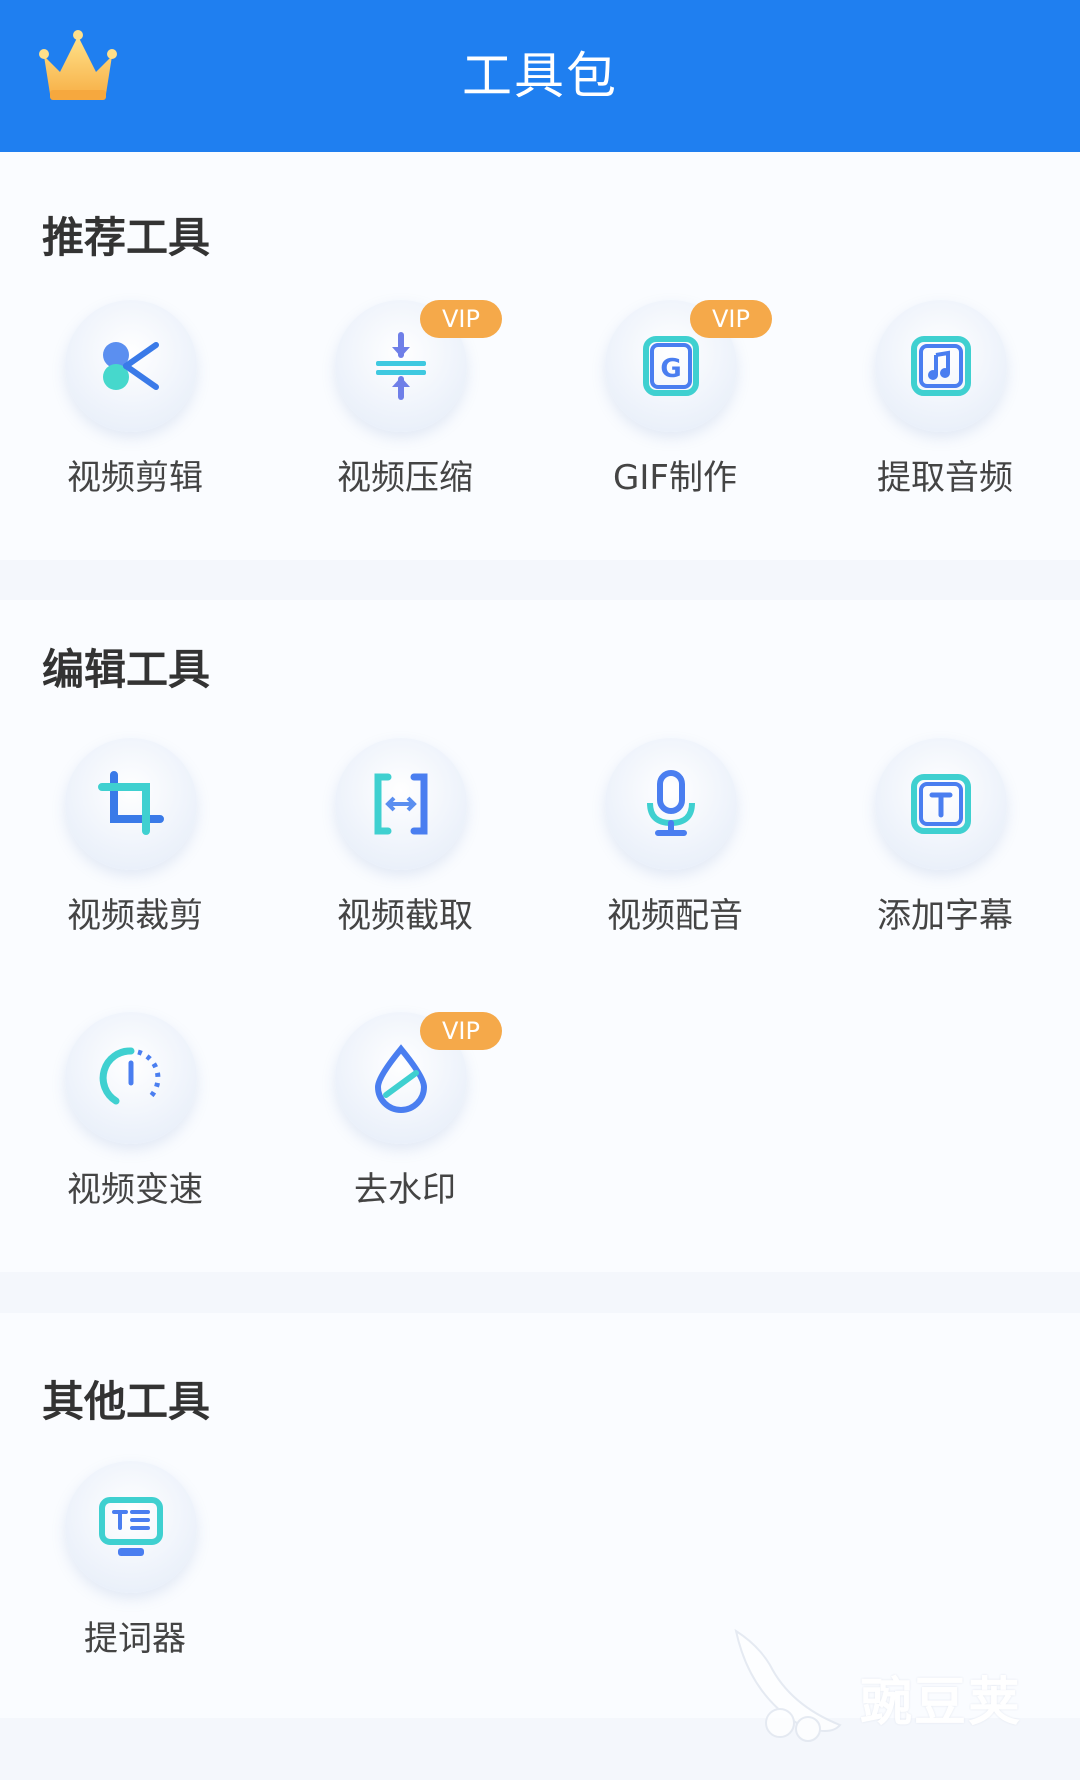 This screenshot has width=1080, height=1780. What do you see at coordinates (945, 410) in the screenshot?
I see `tool-extract-audio: 提取音频` at bounding box center [945, 410].